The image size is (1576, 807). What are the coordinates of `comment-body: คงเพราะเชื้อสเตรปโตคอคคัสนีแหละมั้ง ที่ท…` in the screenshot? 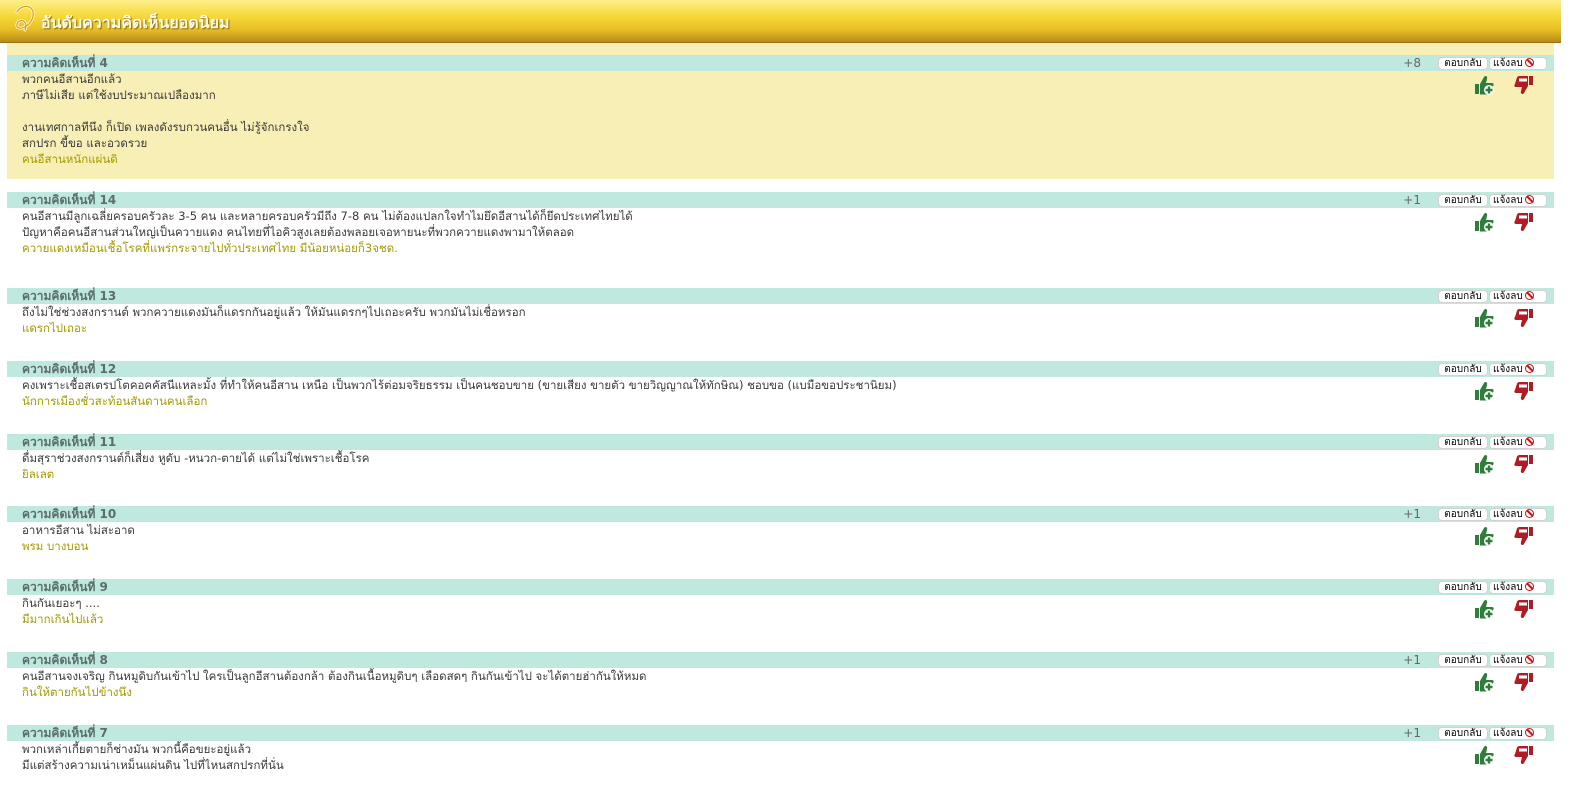 It's located at (733, 393).